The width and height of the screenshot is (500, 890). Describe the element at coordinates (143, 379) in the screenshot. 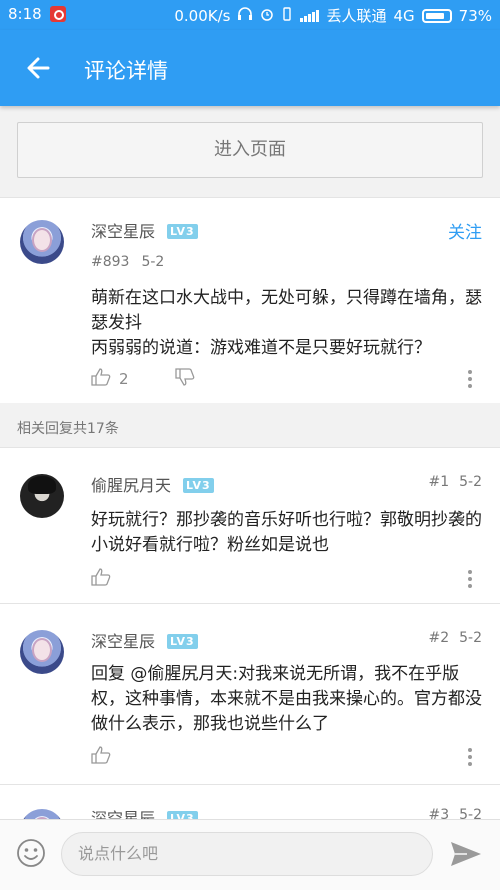

I see `comment-actions: 2` at that location.